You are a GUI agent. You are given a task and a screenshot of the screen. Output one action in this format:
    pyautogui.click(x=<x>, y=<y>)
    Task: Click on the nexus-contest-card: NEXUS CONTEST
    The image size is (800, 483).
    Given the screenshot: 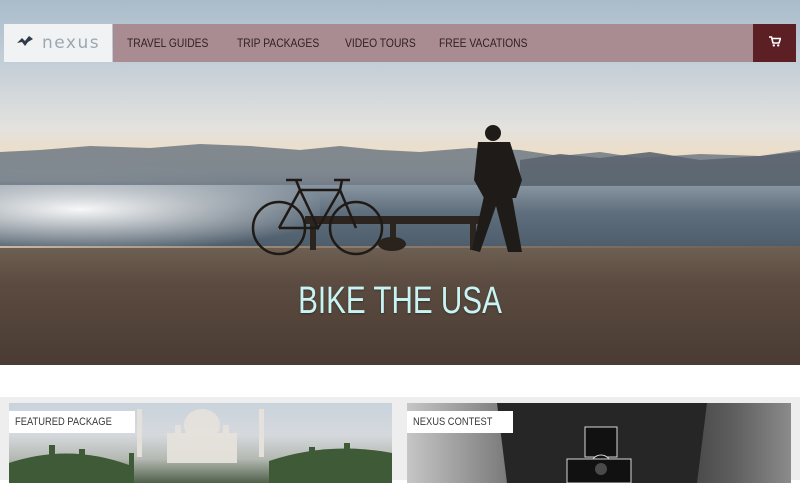 What is the action you would take?
    pyautogui.click(x=599, y=443)
    